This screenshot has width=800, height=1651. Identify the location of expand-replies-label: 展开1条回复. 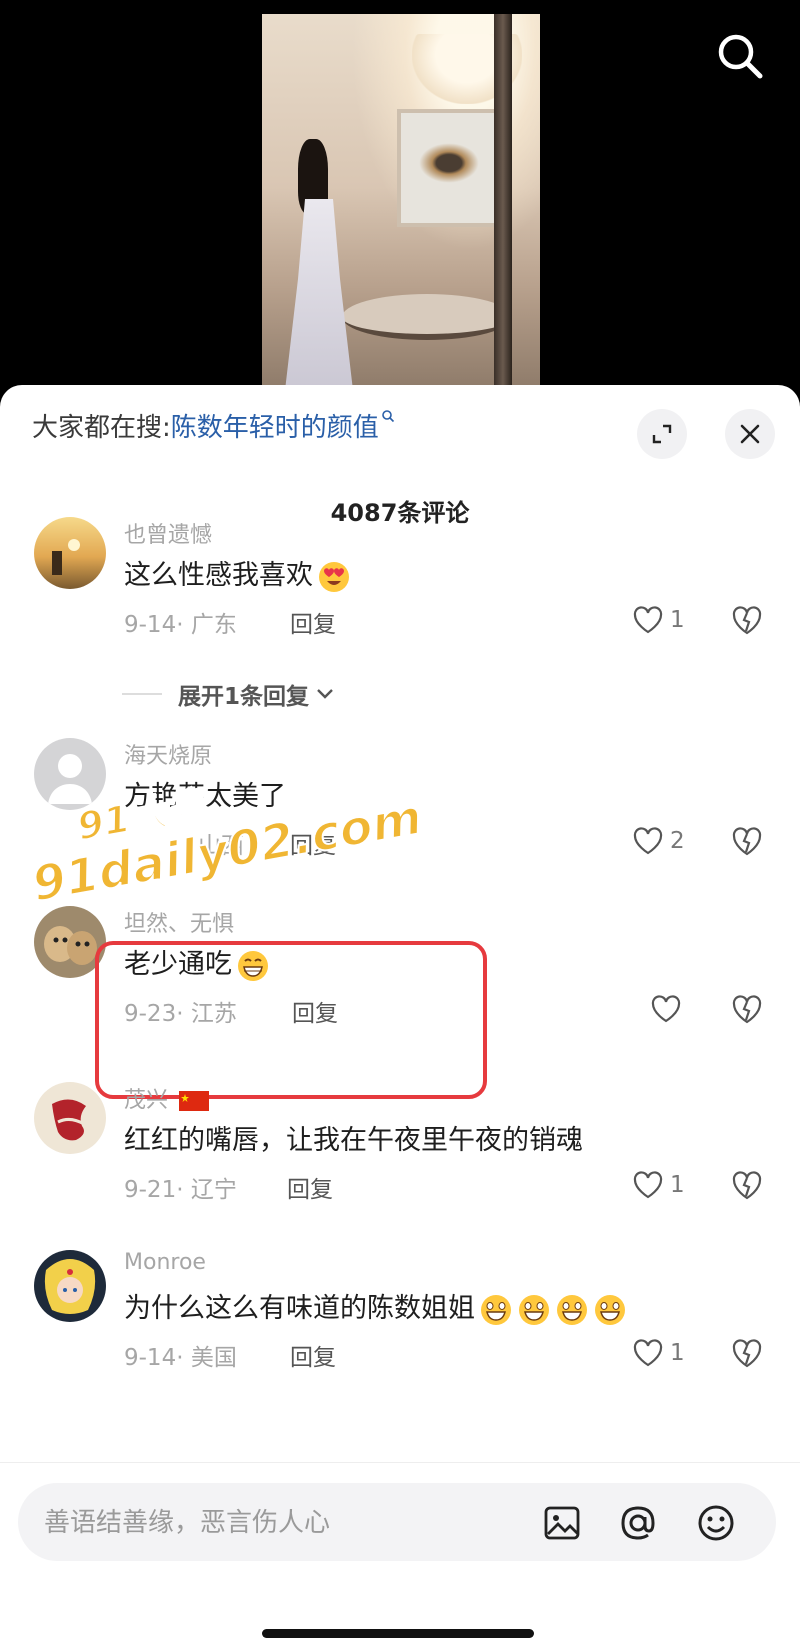
(244, 697).